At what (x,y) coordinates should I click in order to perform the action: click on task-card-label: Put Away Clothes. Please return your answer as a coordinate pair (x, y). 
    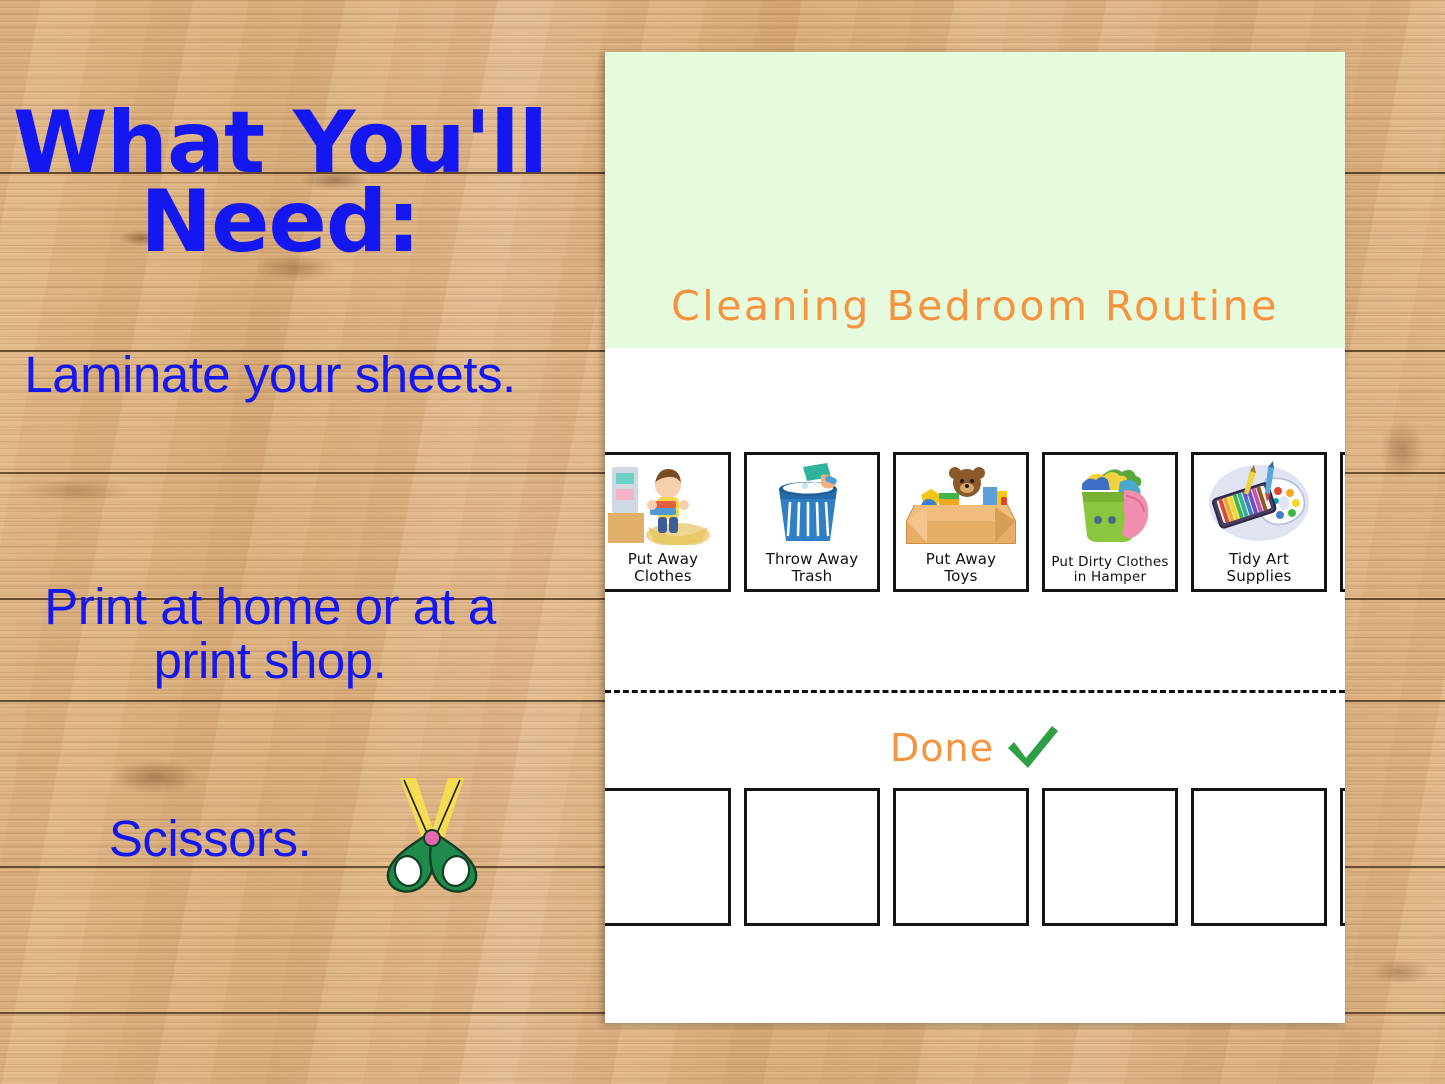
    Looking at the image, I should click on (666, 568).